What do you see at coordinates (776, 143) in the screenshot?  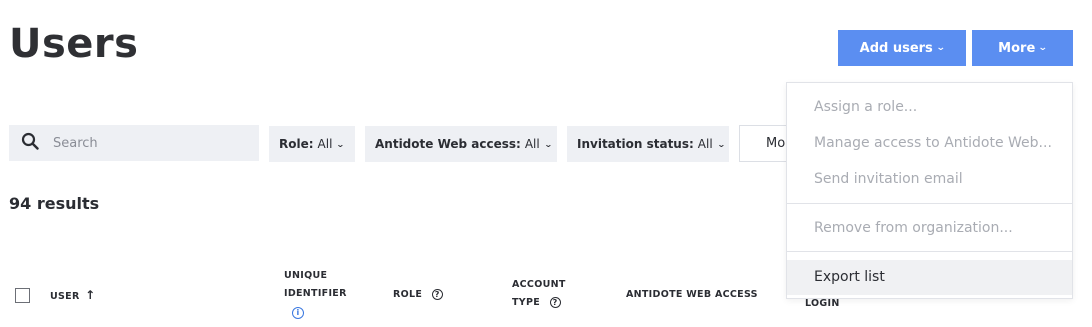 I see `more-filters-label: Mo` at bounding box center [776, 143].